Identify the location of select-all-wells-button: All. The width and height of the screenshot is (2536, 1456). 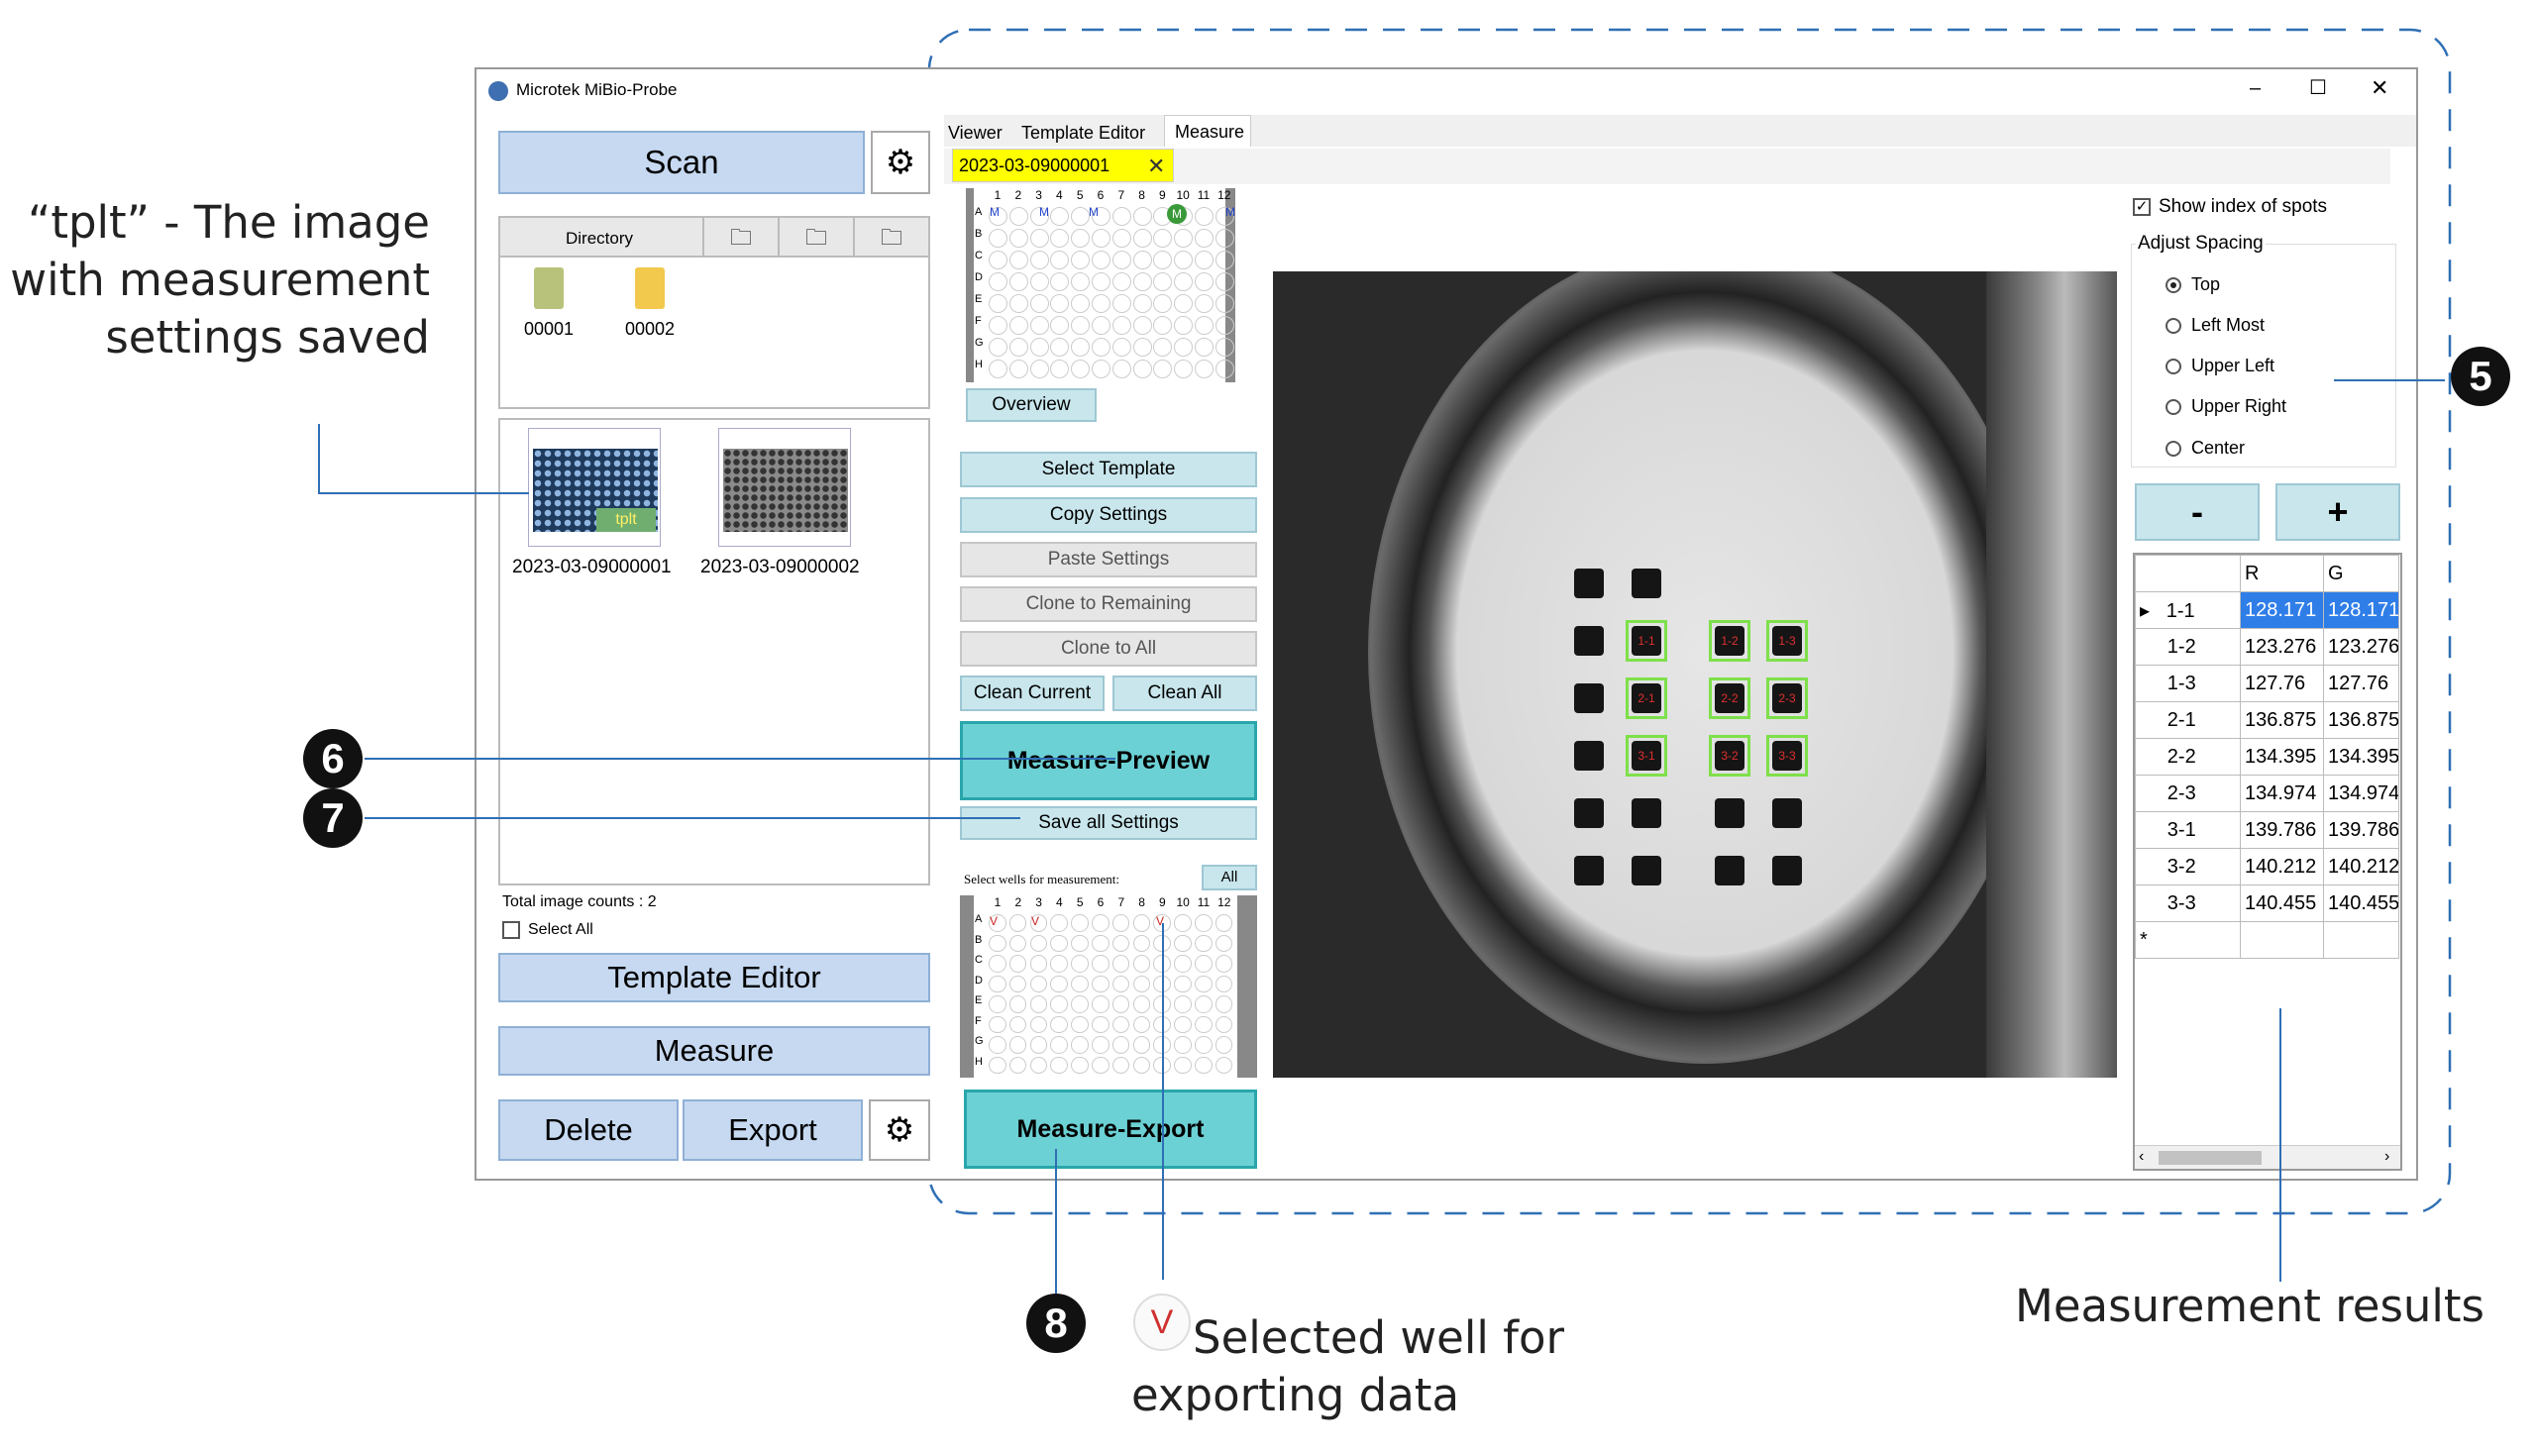
(1229, 877).